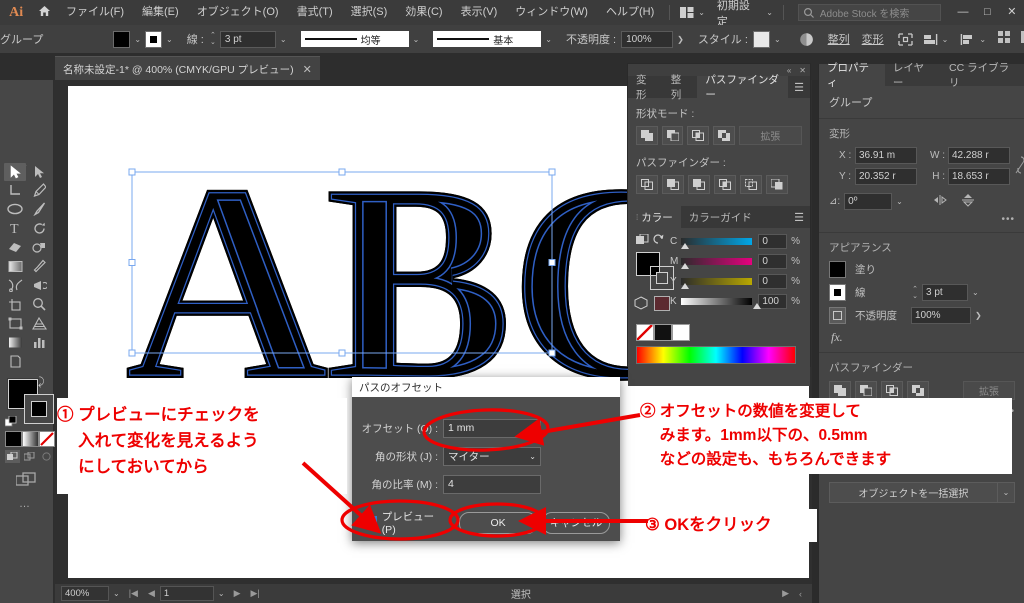 Image resolution: width=1024 pixels, height=603 pixels. I want to click on slider-m: M 0 %, so click(735, 261).